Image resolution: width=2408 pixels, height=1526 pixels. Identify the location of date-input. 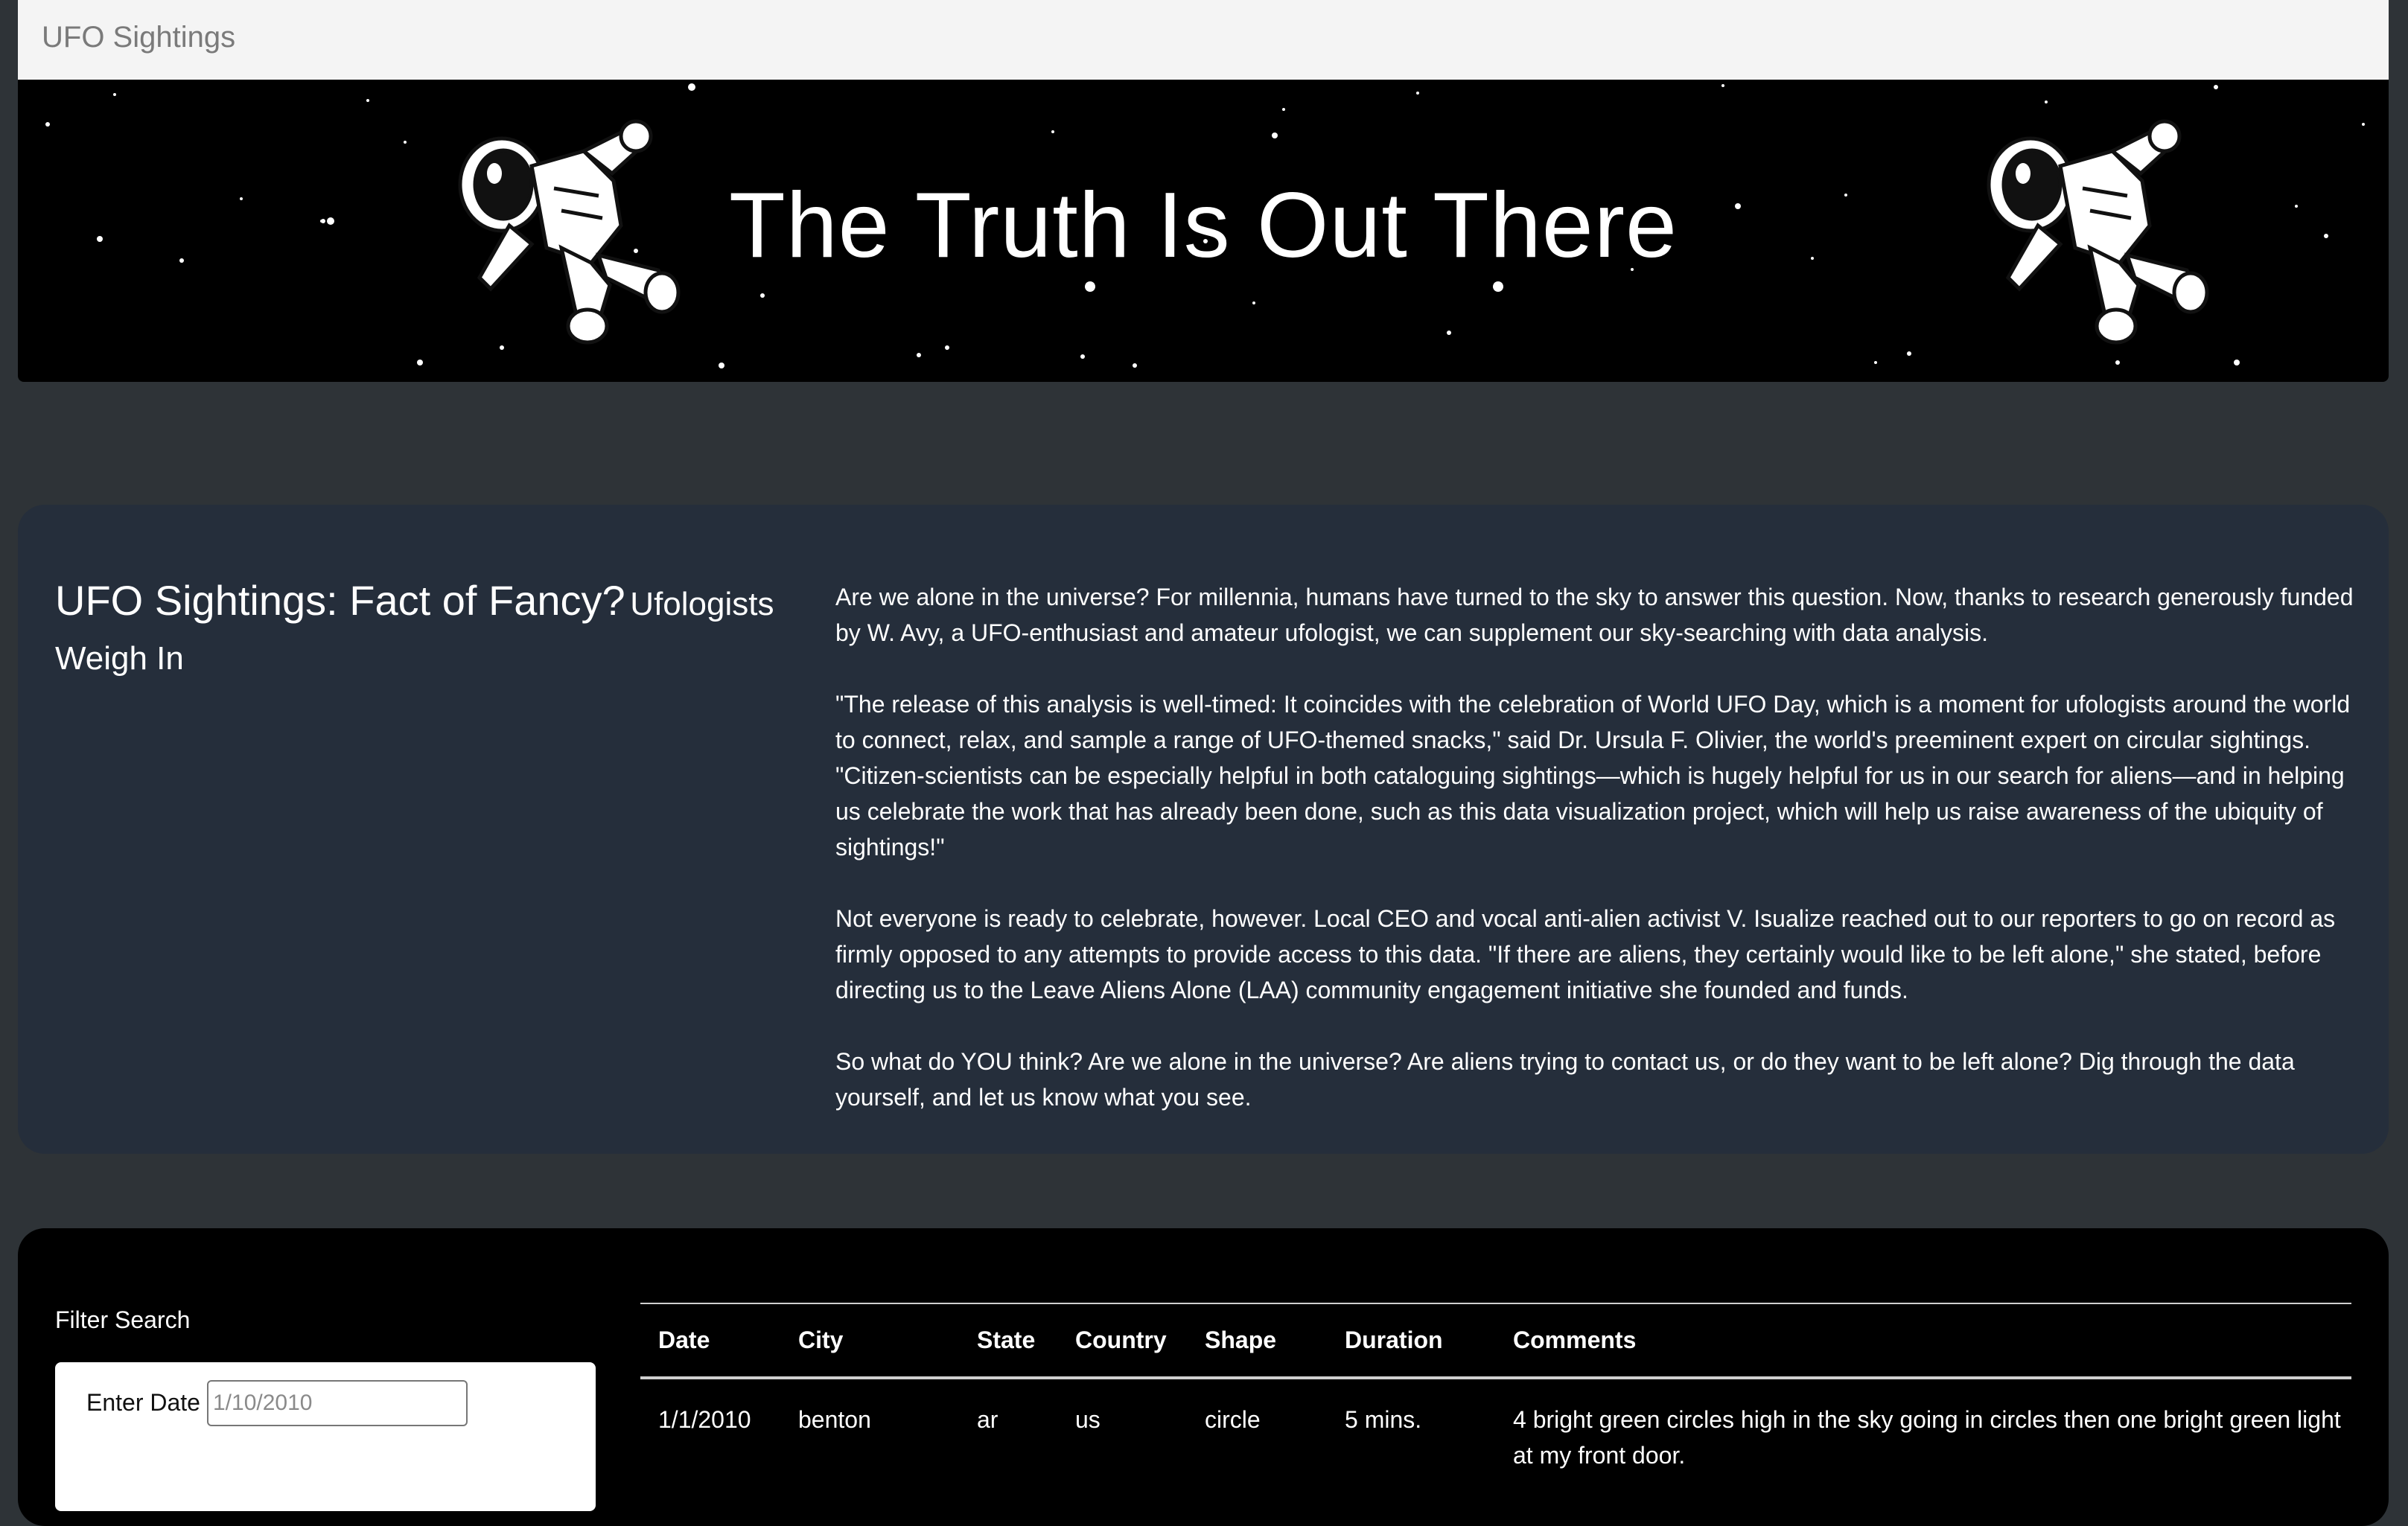
(337, 1403).